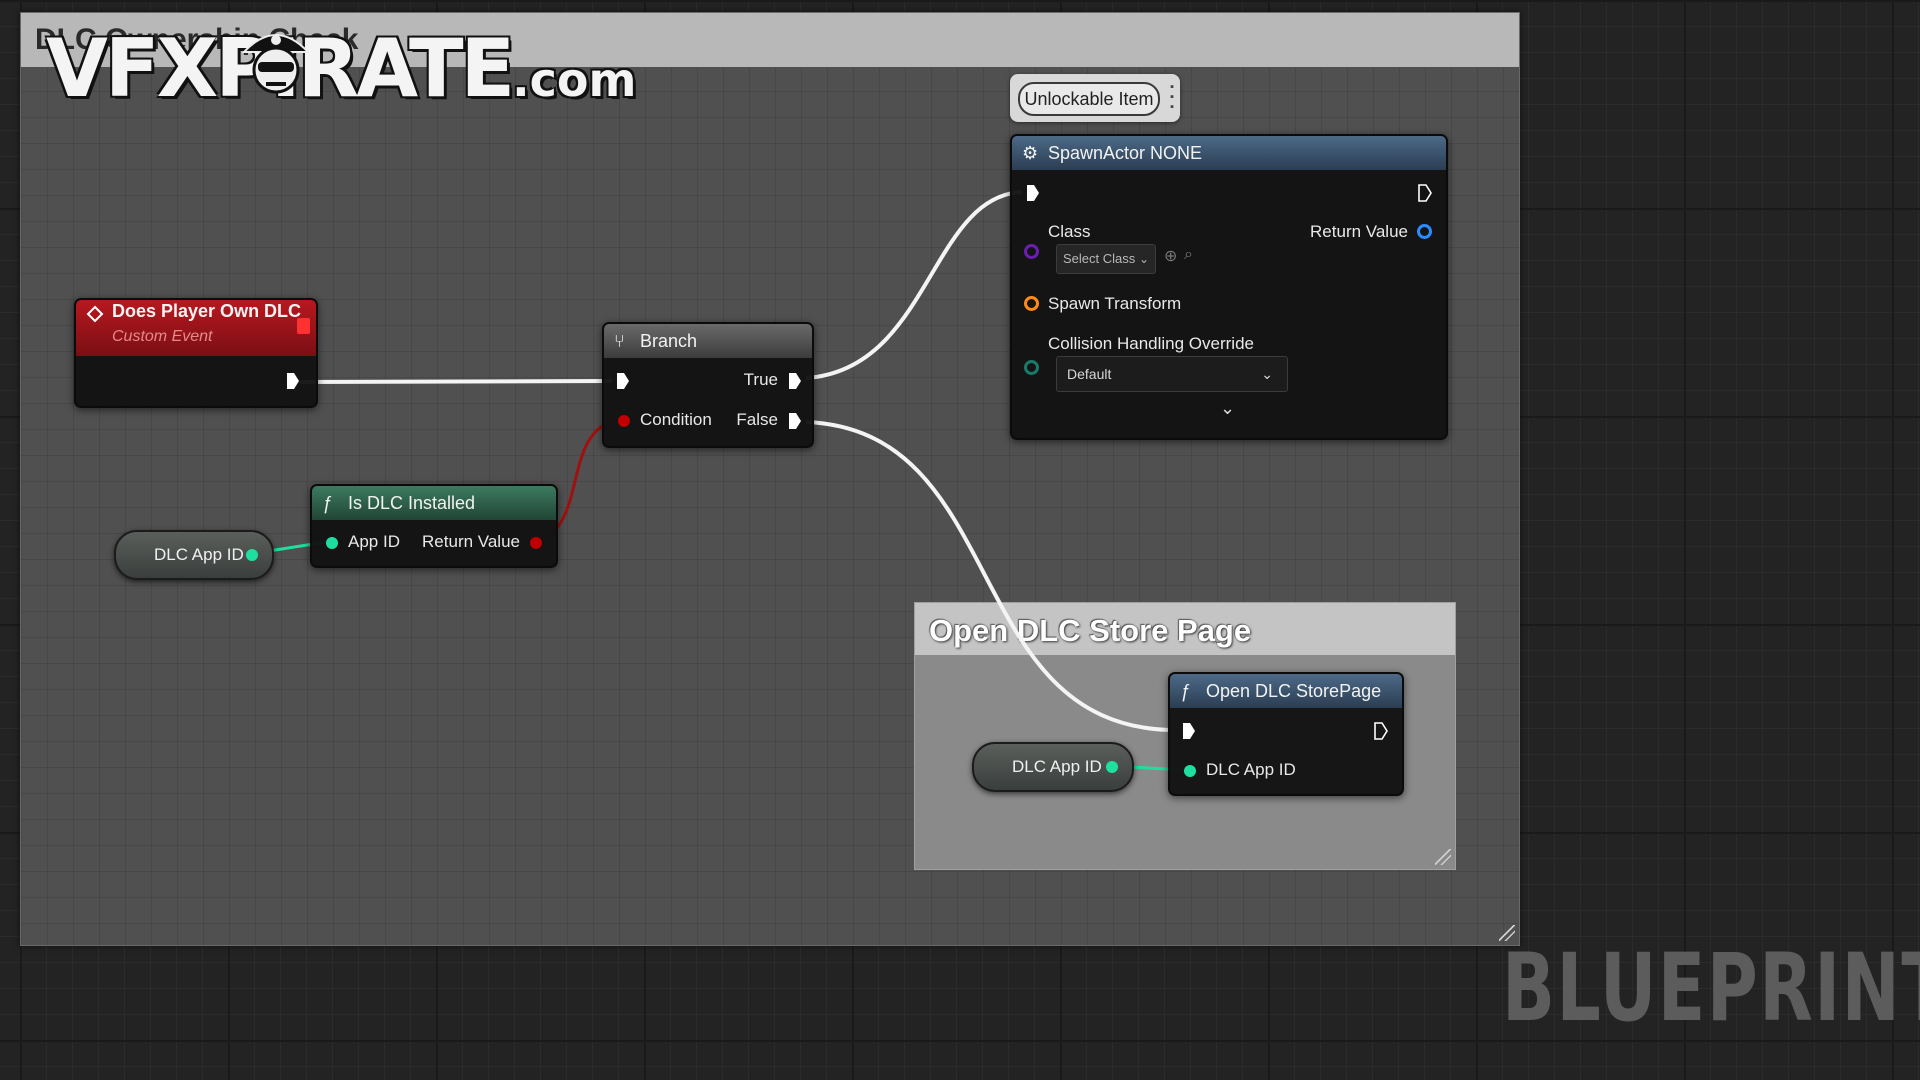 The width and height of the screenshot is (1920, 1080). I want to click on spawn-class-select: Select Class ⌄, so click(1106, 259).